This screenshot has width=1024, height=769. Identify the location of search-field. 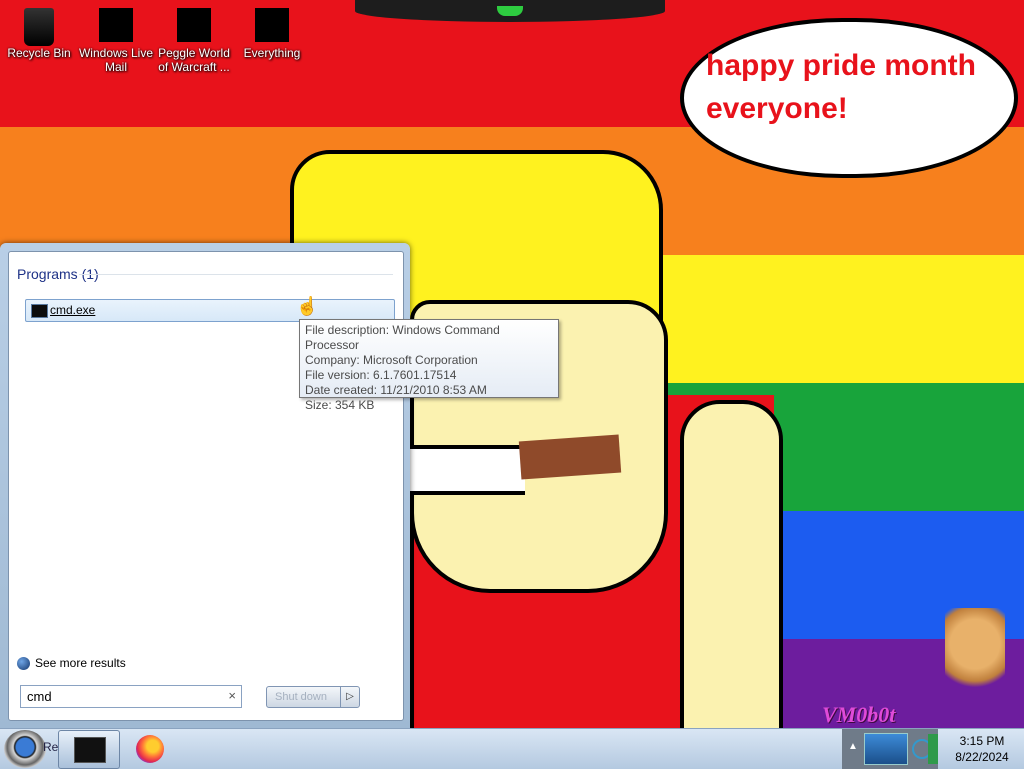
(122, 696).